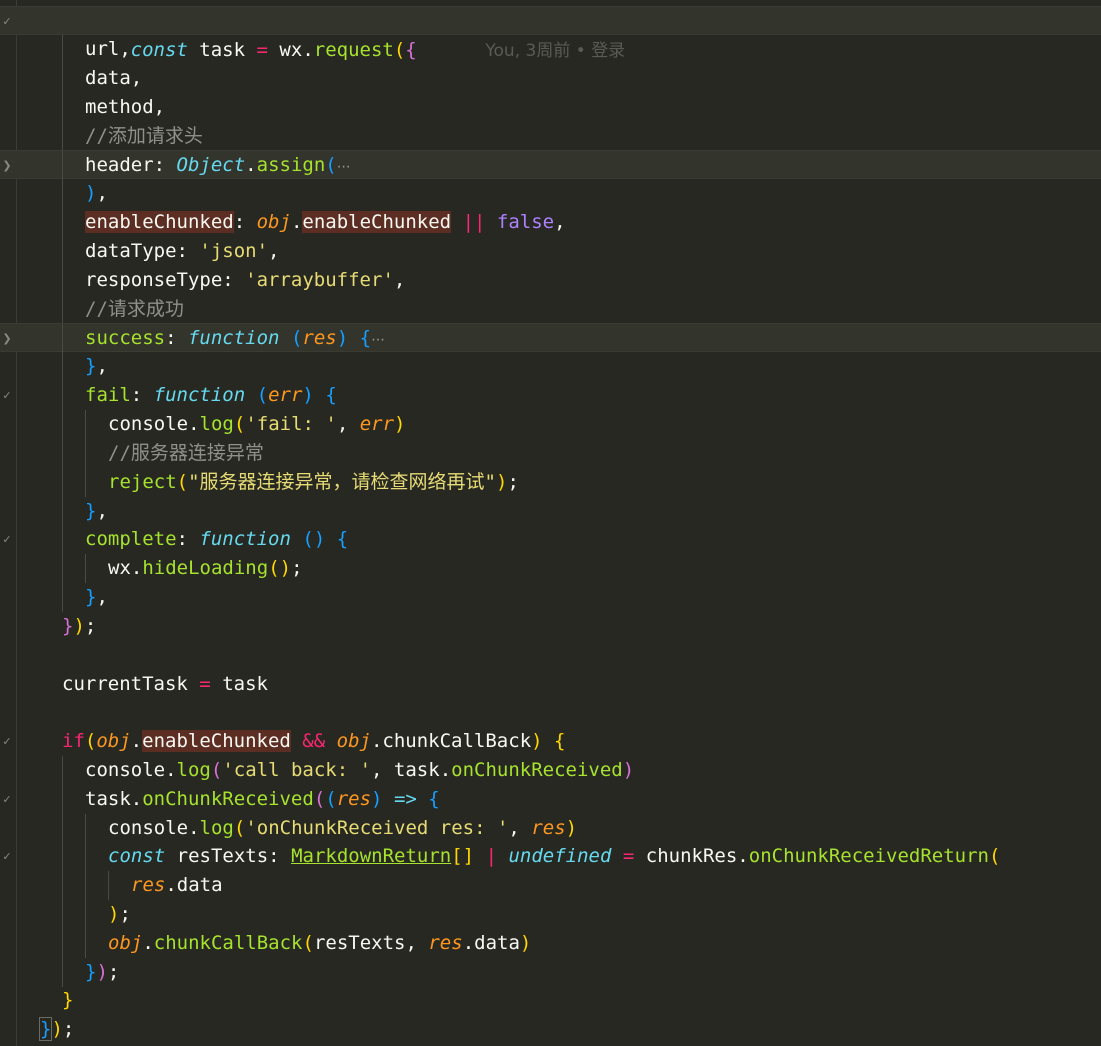 This screenshot has width=1101, height=1046. I want to click on identifier: url,, so click(108, 49).